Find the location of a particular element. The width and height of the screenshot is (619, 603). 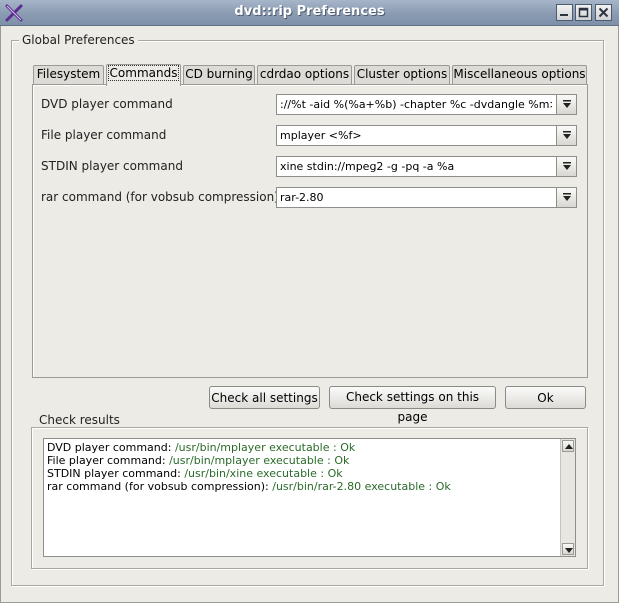

file-player-command-input is located at coordinates (416, 135).